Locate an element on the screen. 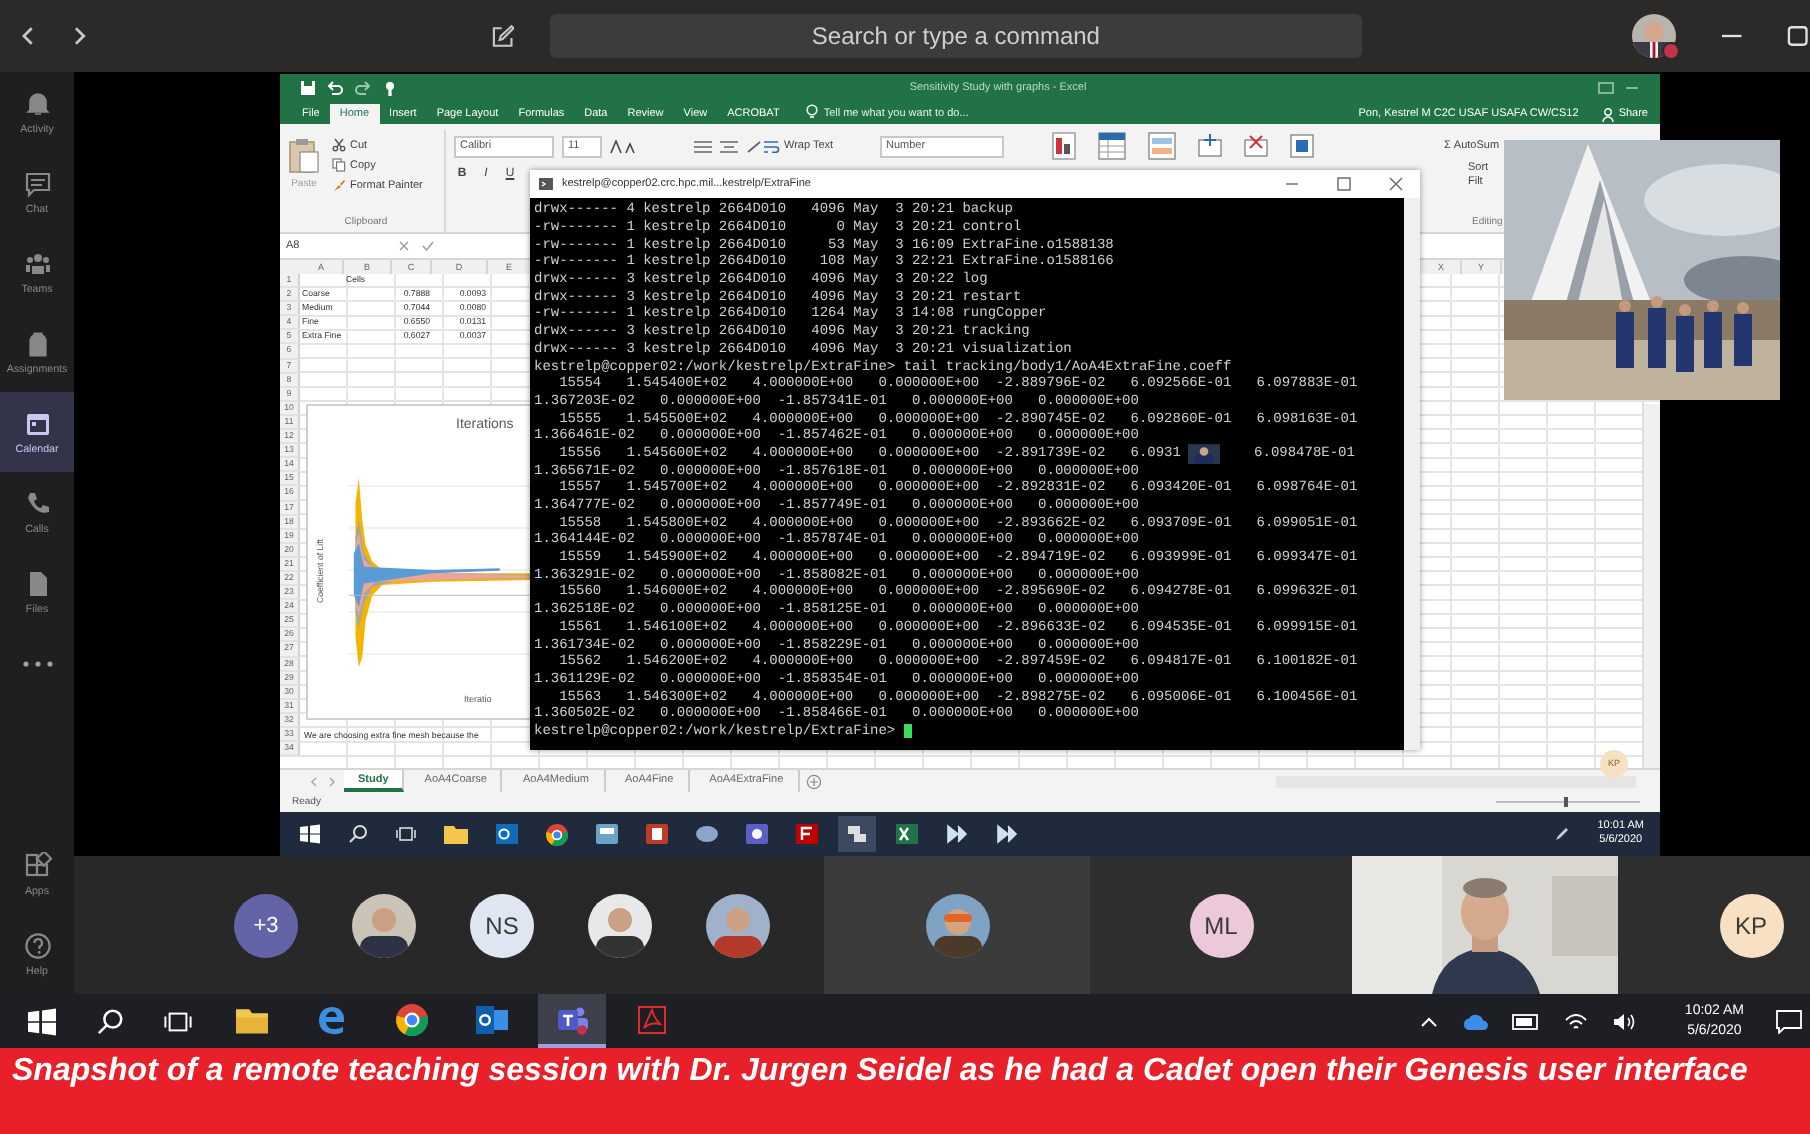 The image size is (1810, 1134). avatar: NS is located at coordinates (502, 925).